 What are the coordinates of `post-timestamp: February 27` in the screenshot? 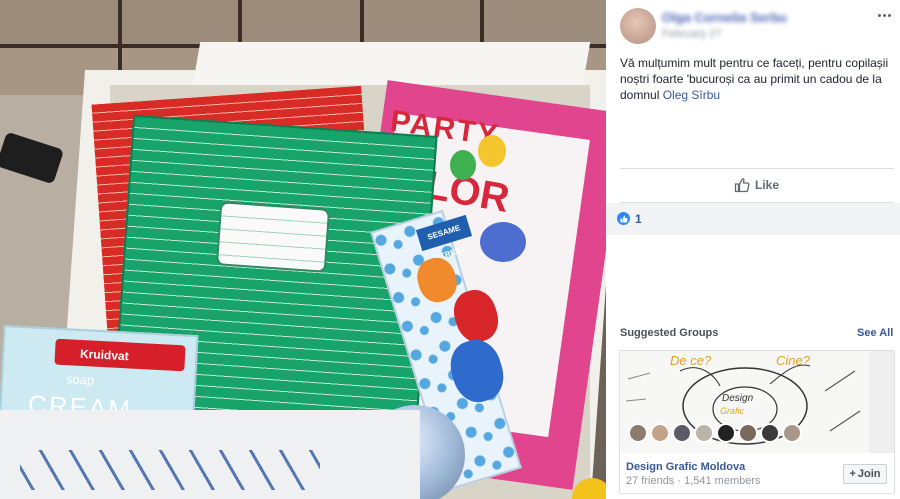 It's located at (691, 34).